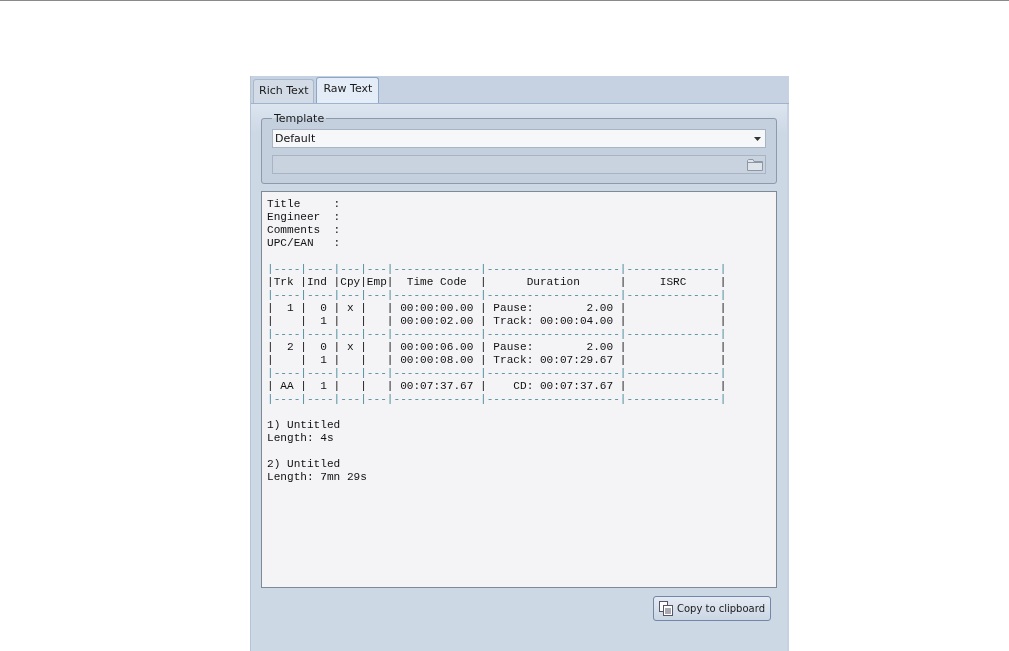  I want to click on text-line: Comments :, so click(304, 230).